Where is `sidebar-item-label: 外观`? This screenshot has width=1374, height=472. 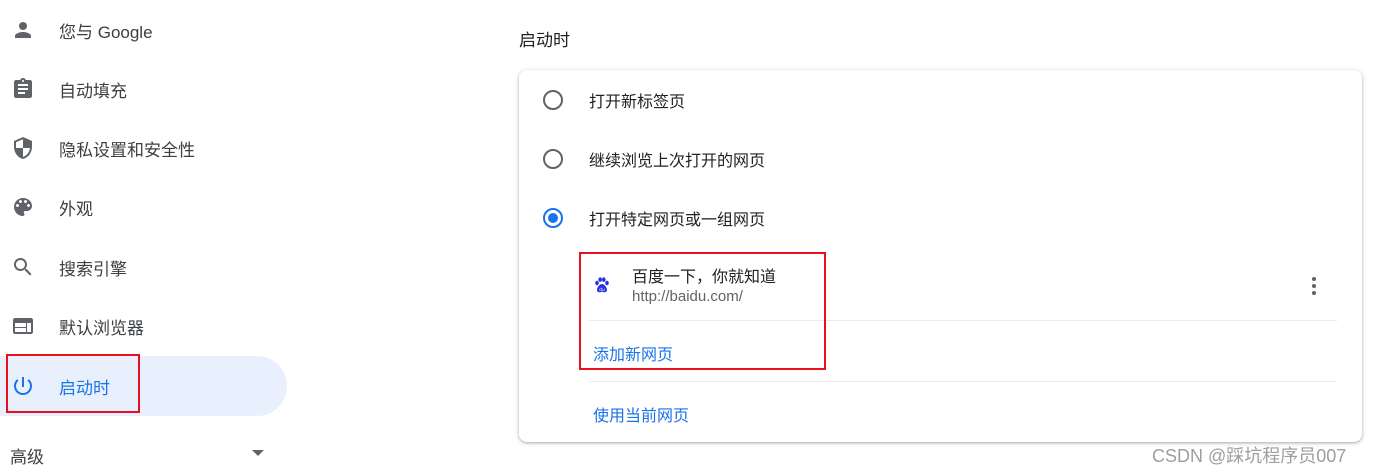 sidebar-item-label: 外观 is located at coordinates (76, 209).